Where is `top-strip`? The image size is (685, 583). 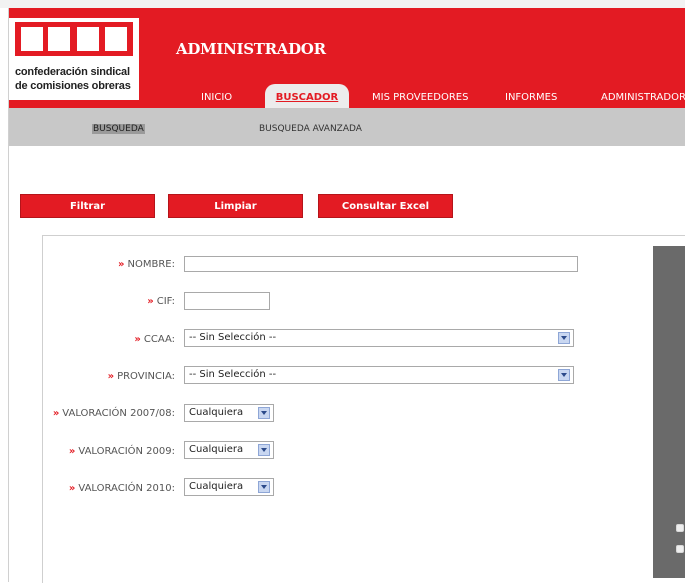
top-strip is located at coordinates (342, 4).